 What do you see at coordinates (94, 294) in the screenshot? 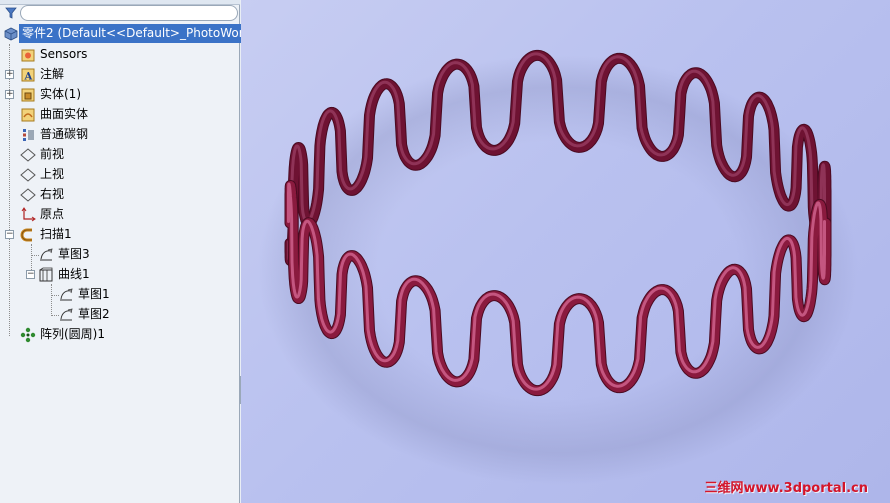
I see `tree-item-label: 草图1` at bounding box center [94, 294].